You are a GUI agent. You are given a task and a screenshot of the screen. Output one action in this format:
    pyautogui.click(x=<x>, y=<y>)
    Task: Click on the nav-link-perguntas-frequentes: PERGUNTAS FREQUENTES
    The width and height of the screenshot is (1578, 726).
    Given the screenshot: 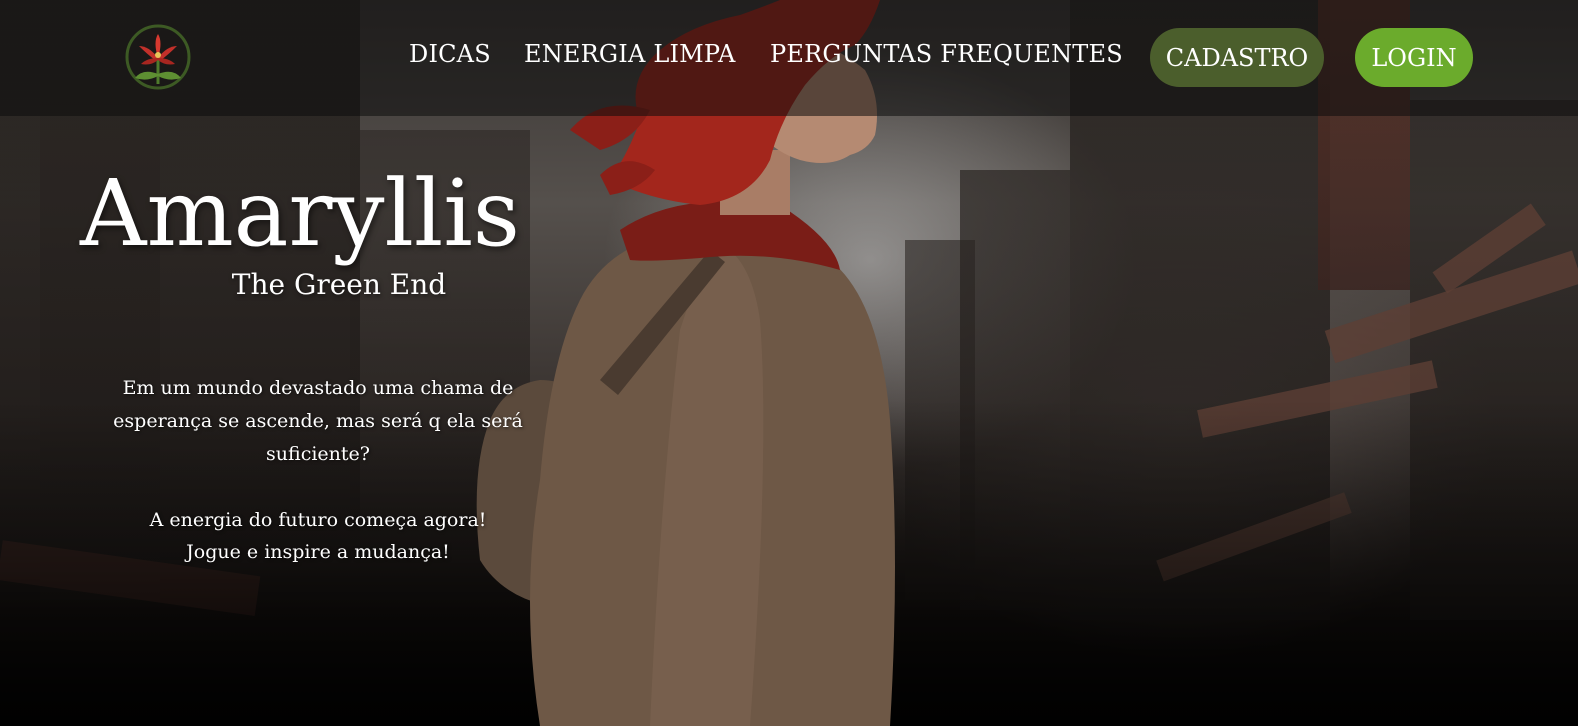 What is the action you would take?
    pyautogui.click(x=946, y=54)
    